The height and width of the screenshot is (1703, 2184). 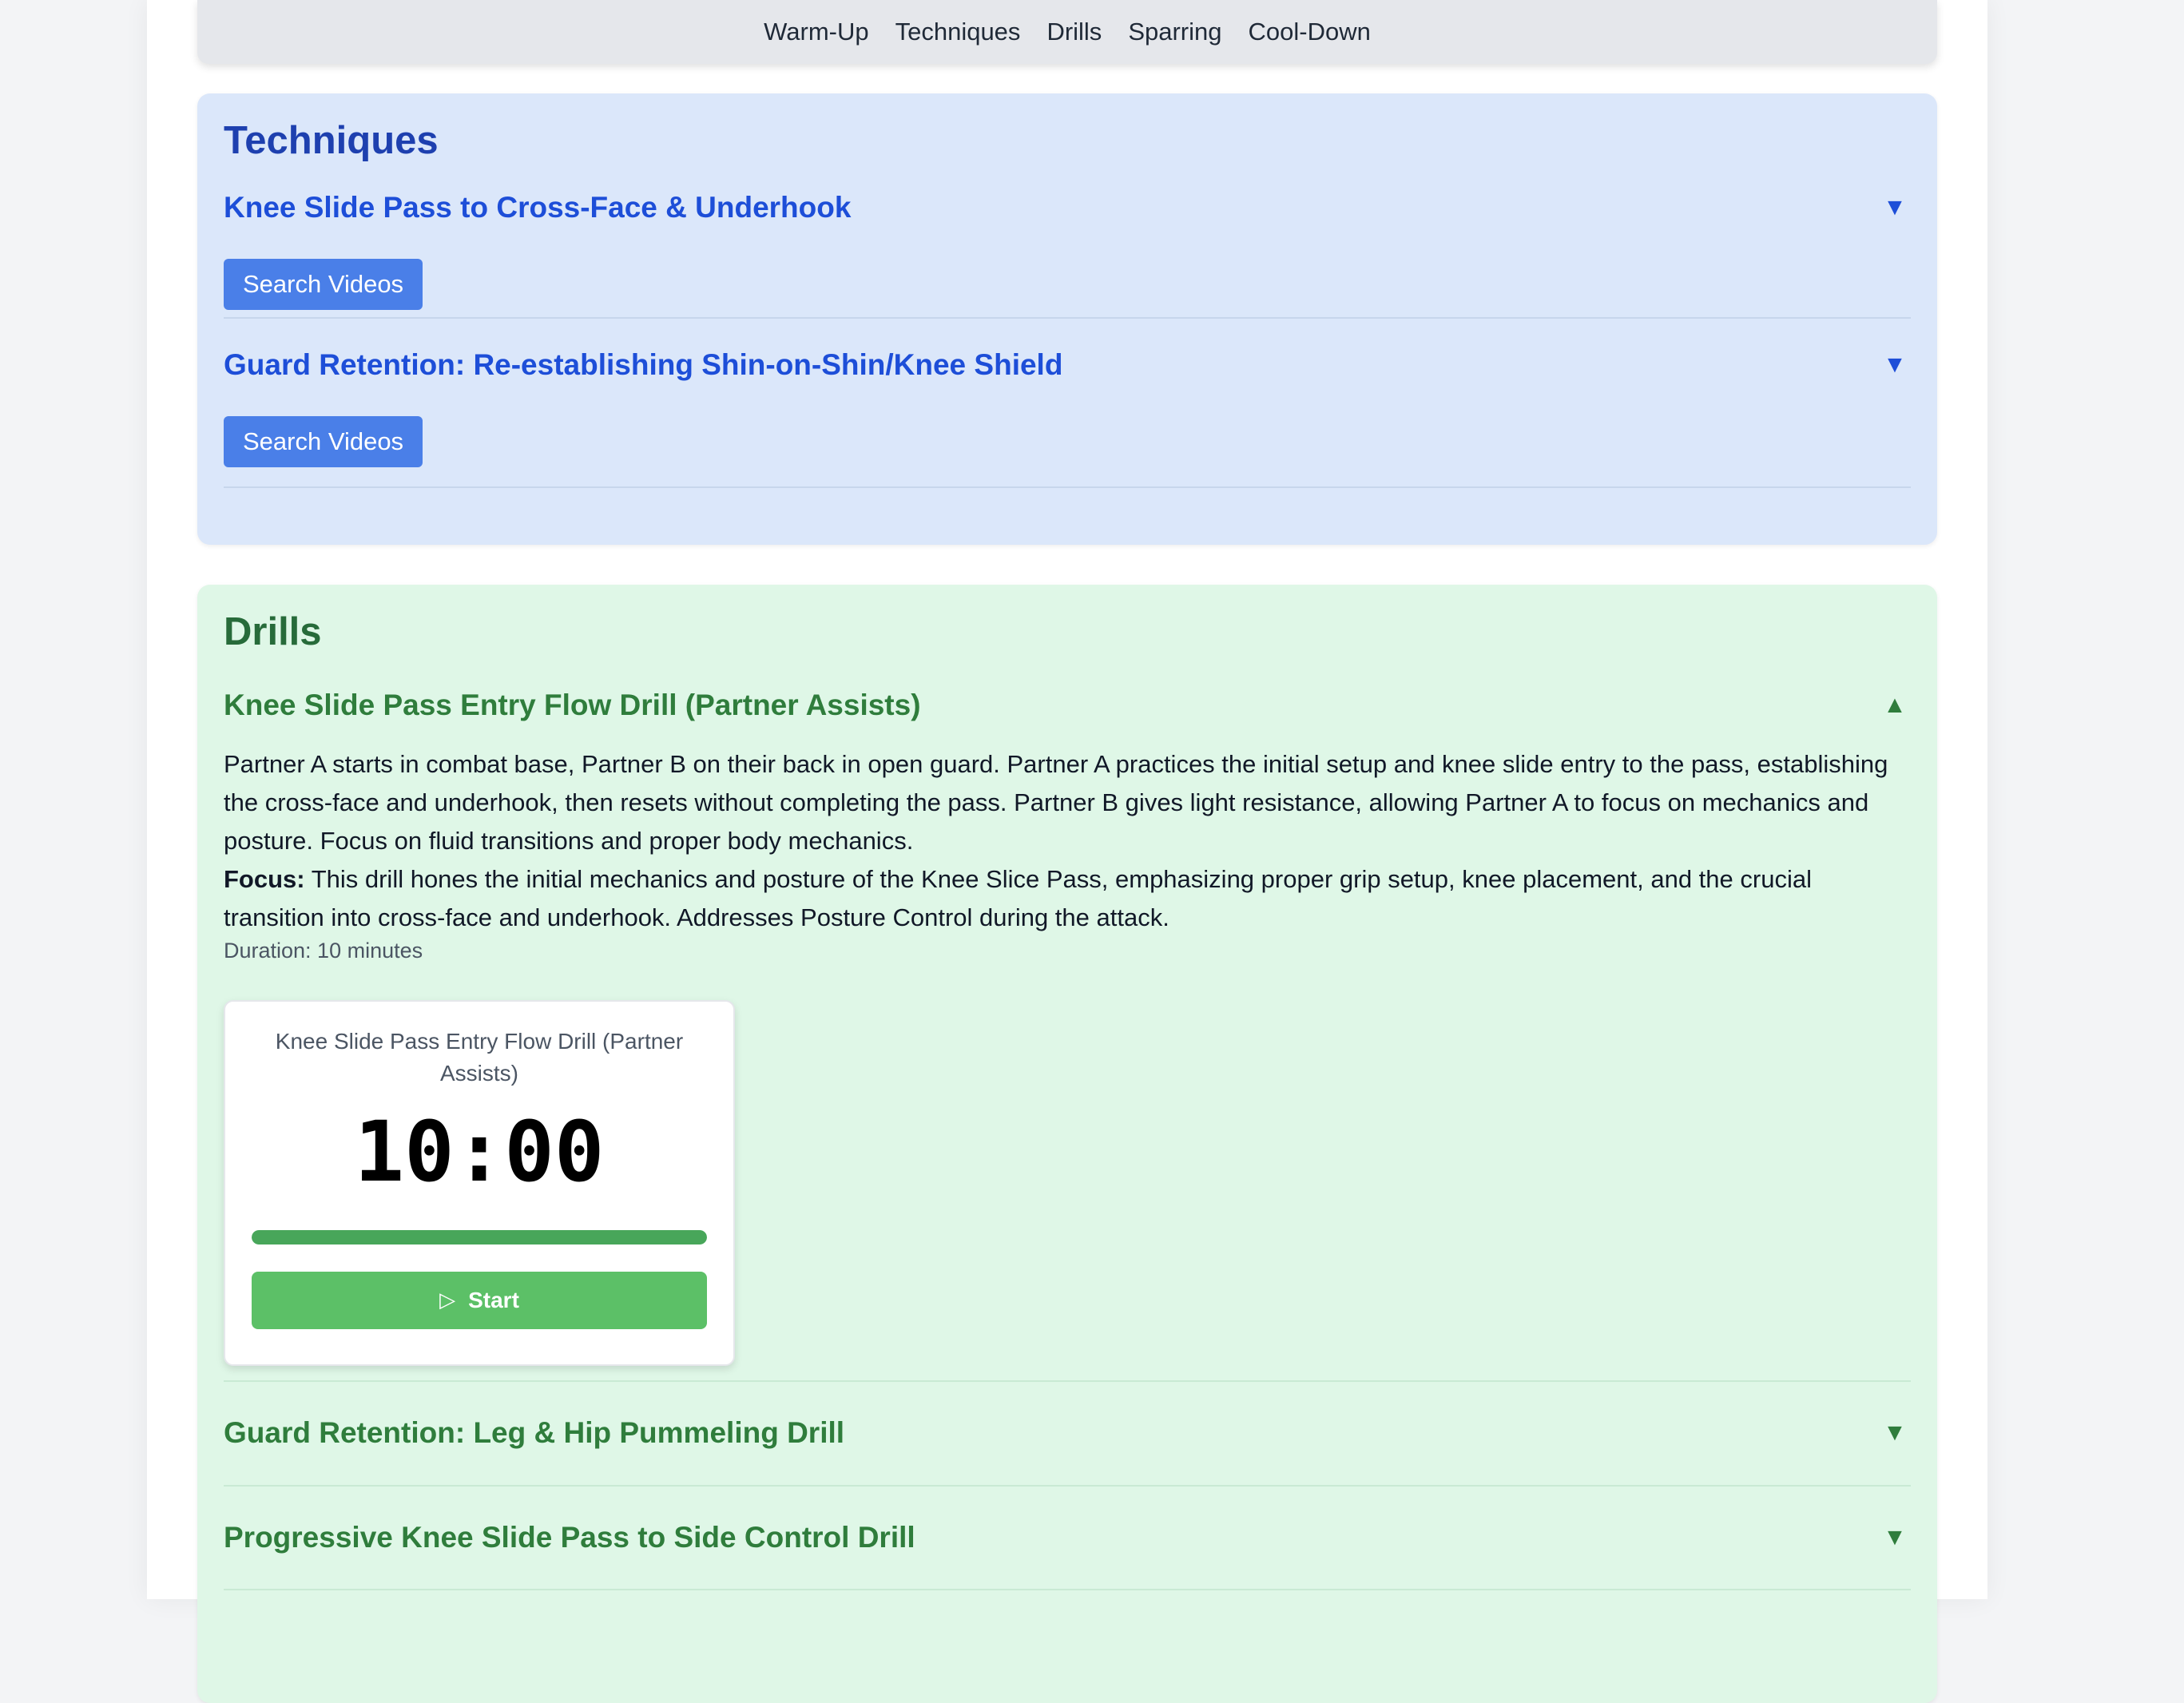 I want to click on timer-progress-fill, so click(x=479, y=1236).